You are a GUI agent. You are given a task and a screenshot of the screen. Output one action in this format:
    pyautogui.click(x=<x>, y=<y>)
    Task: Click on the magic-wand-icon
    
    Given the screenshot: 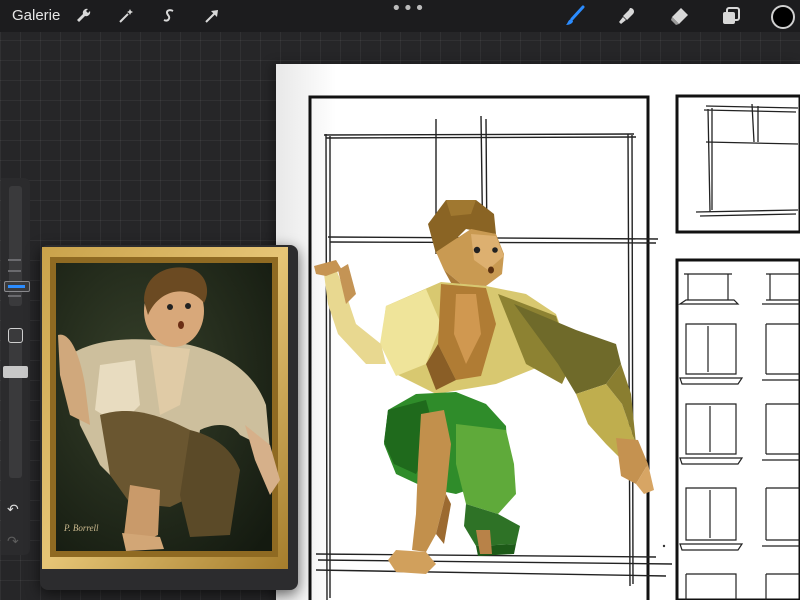 What is the action you would take?
    pyautogui.click(x=126, y=16)
    